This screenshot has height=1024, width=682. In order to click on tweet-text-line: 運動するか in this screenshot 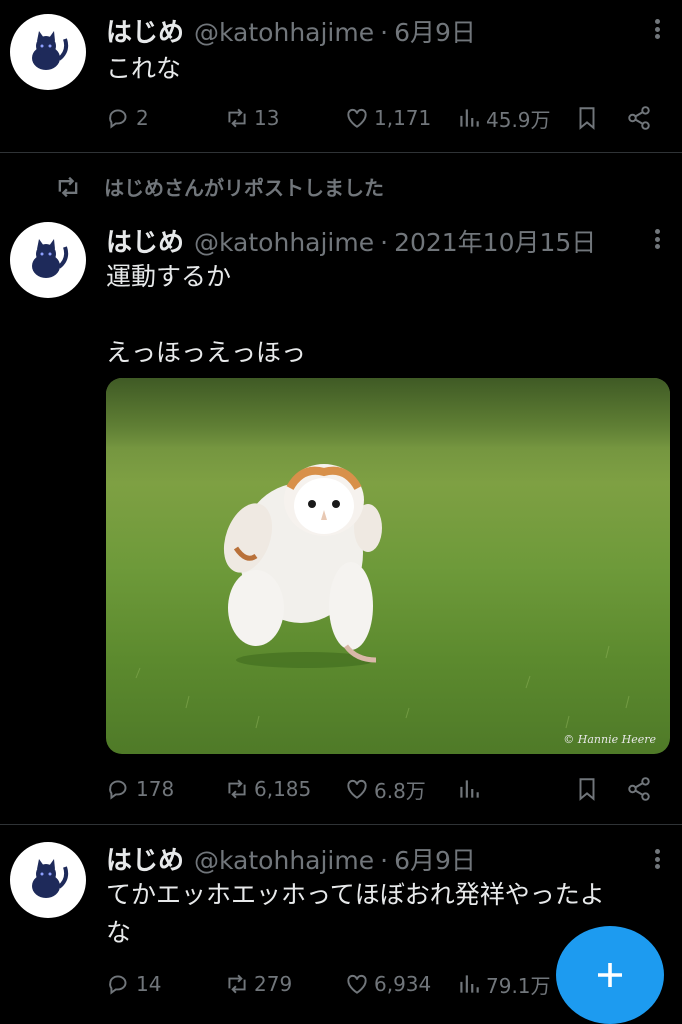, I will do `click(169, 276)`.